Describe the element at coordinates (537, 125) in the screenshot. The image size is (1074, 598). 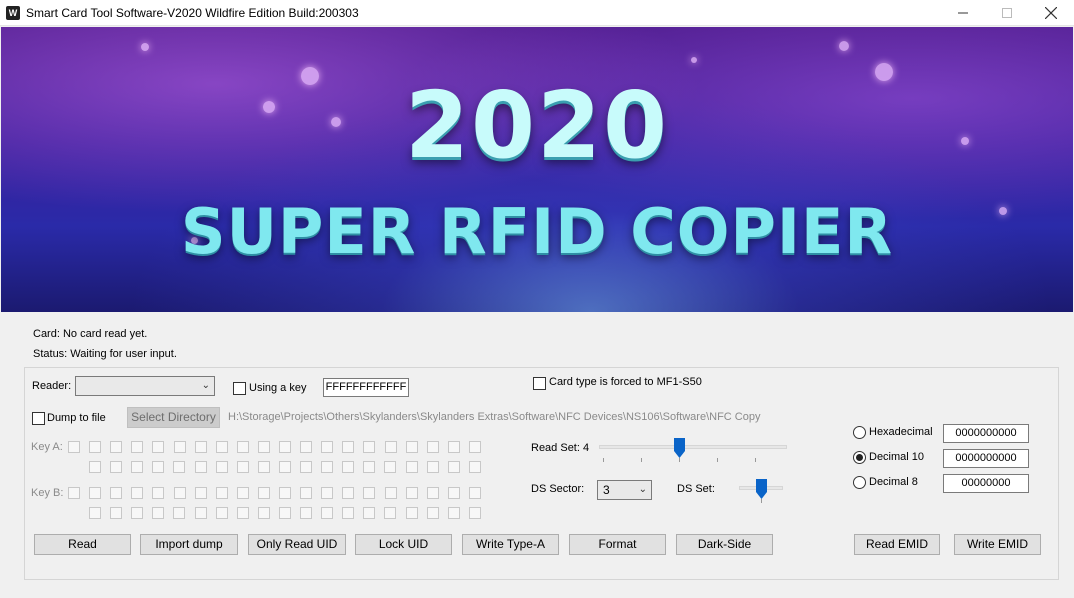
I see `banner-year: 2020` at that location.